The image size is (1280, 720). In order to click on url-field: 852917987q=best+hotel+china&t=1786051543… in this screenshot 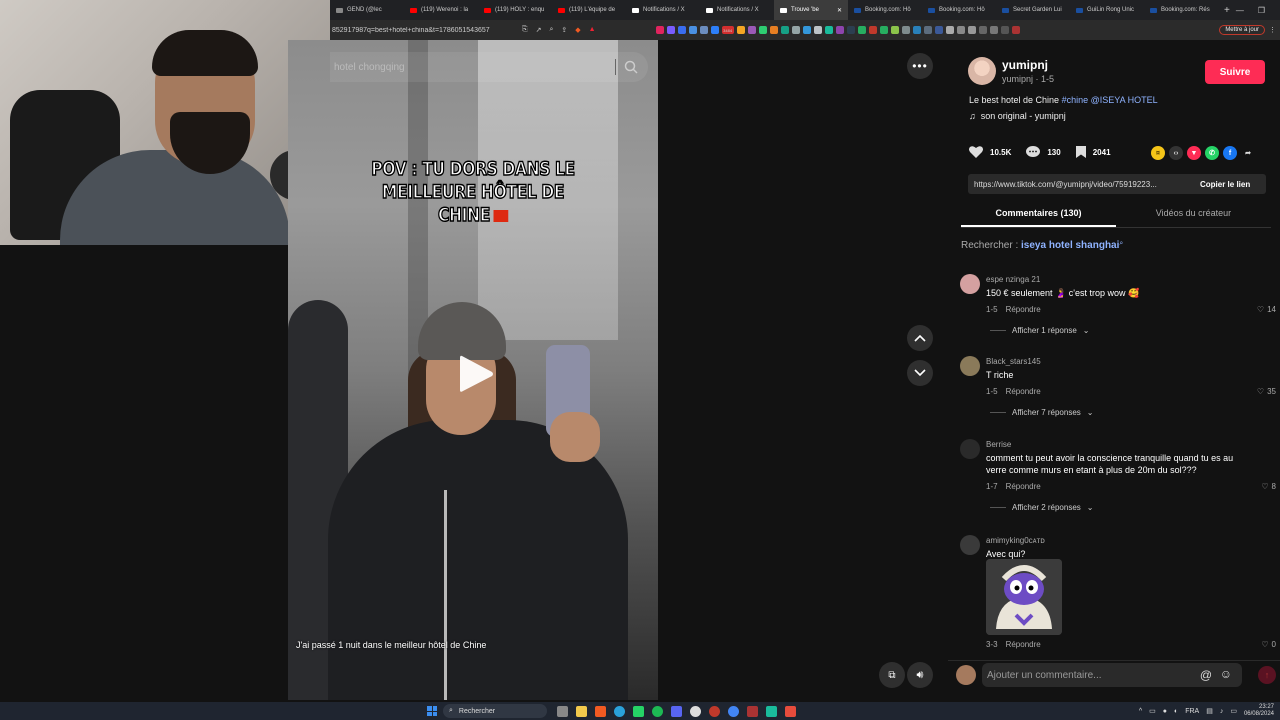, I will do `click(422, 30)`.